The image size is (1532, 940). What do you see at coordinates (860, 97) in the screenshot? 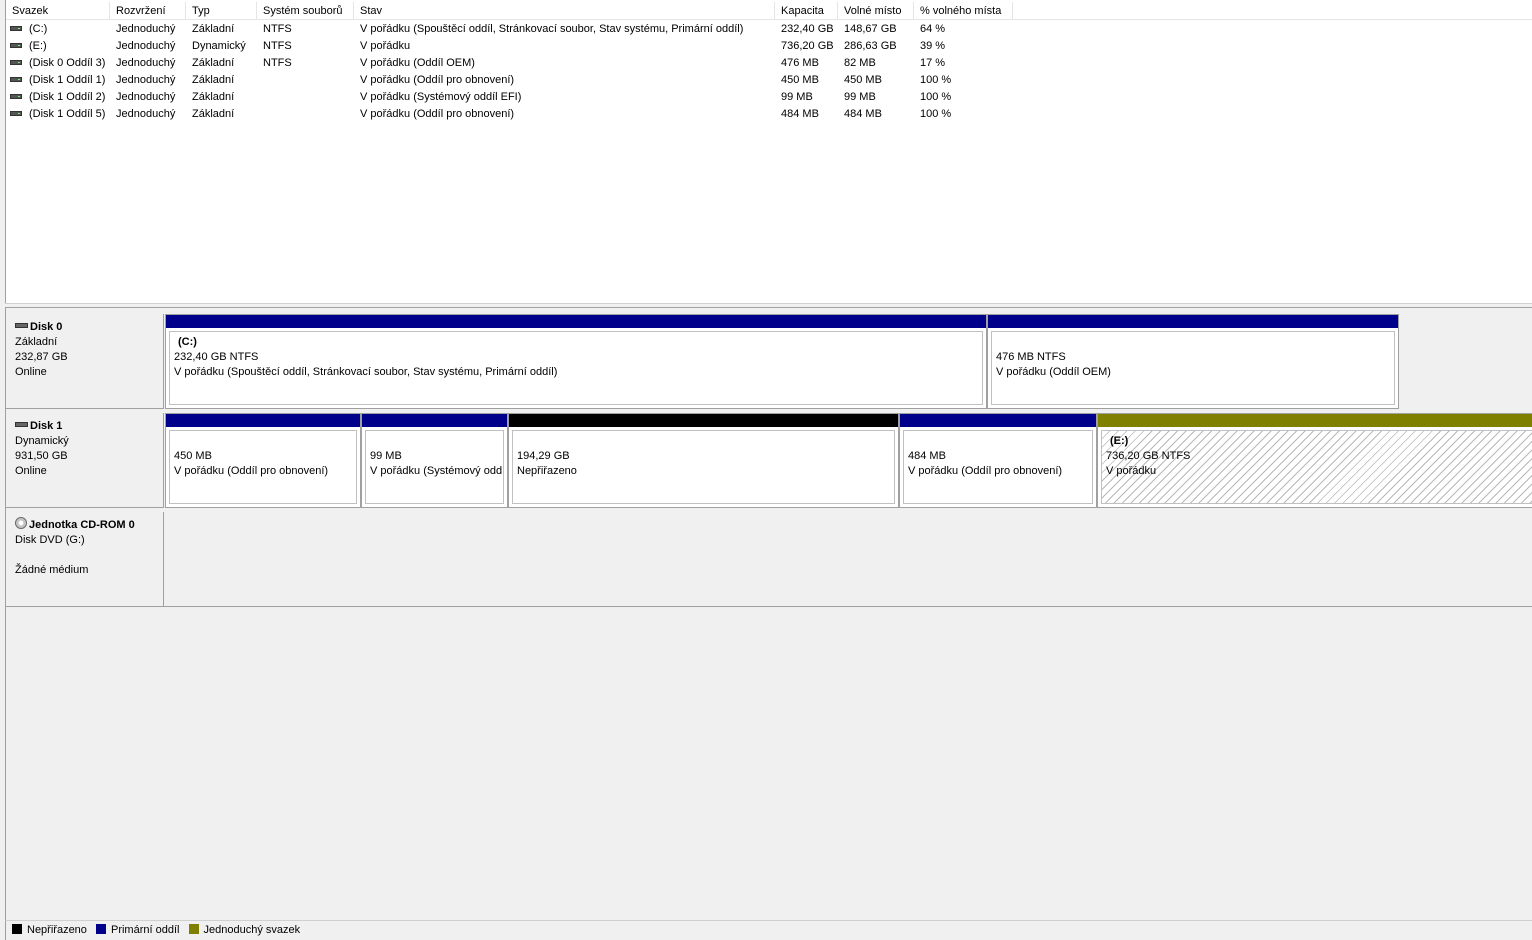
I see `volume-free-space: 99 MB` at bounding box center [860, 97].